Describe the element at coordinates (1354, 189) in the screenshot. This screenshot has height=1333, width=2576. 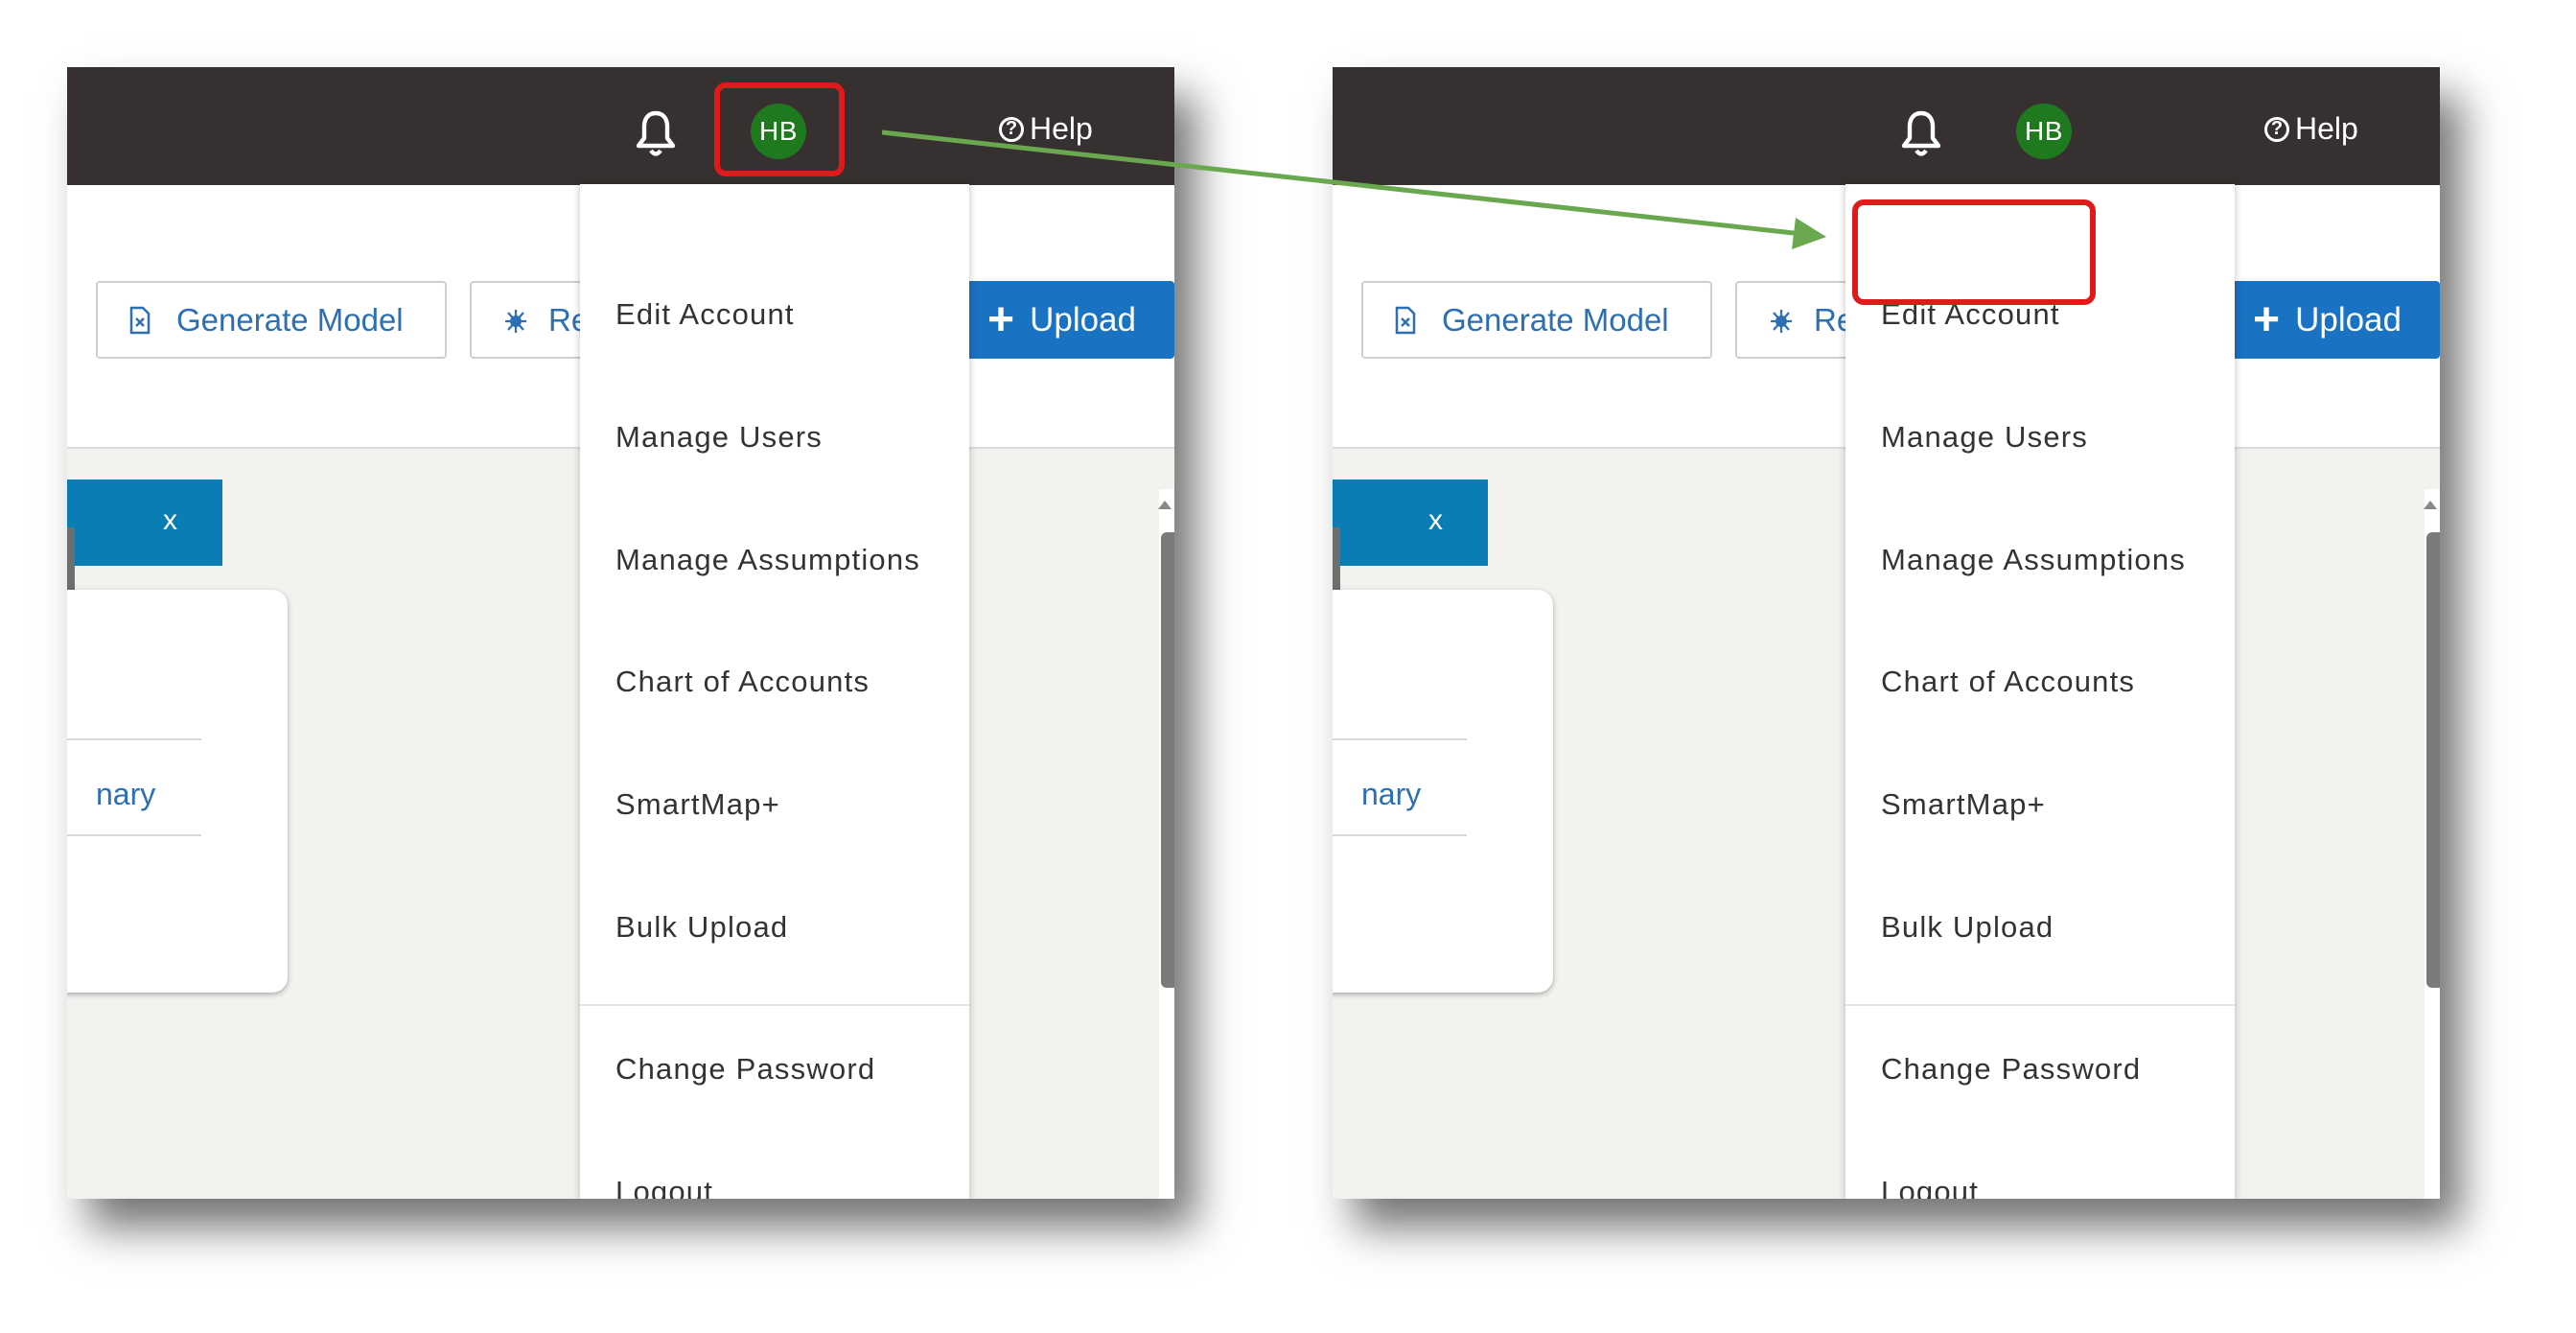
I see `annotation-arrow` at that location.